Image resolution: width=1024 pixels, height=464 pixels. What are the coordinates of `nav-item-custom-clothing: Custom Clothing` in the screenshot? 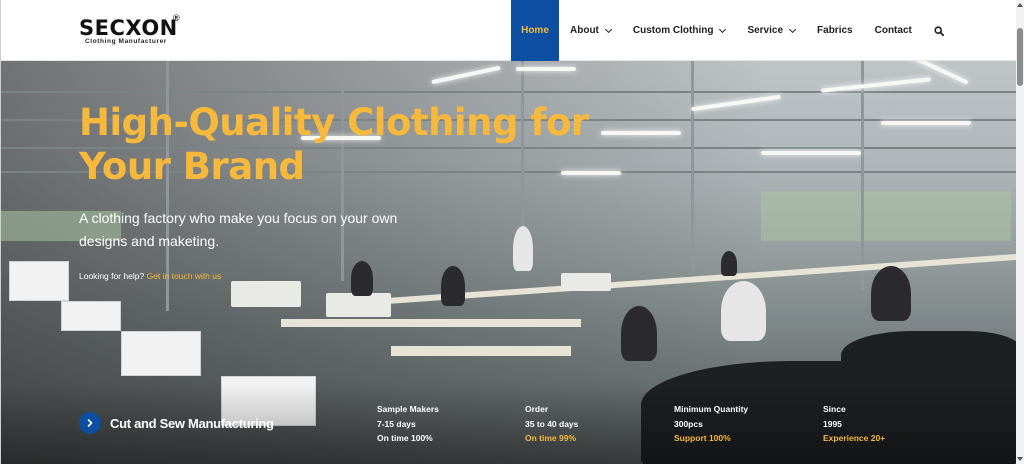 It's located at (679, 30).